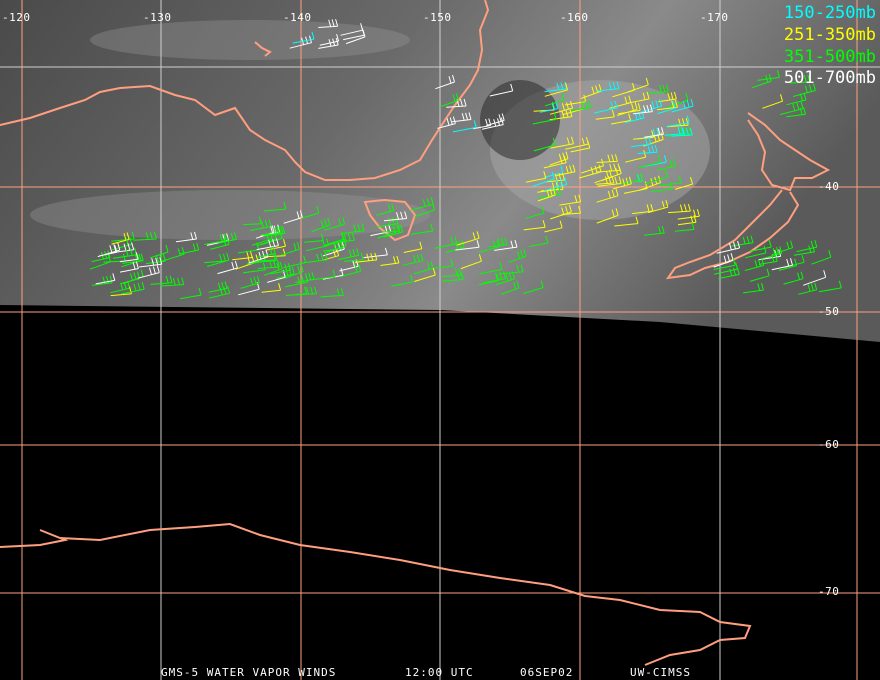  What do you see at coordinates (157, 17) in the screenshot?
I see `lon-label: -130` at bounding box center [157, 17].